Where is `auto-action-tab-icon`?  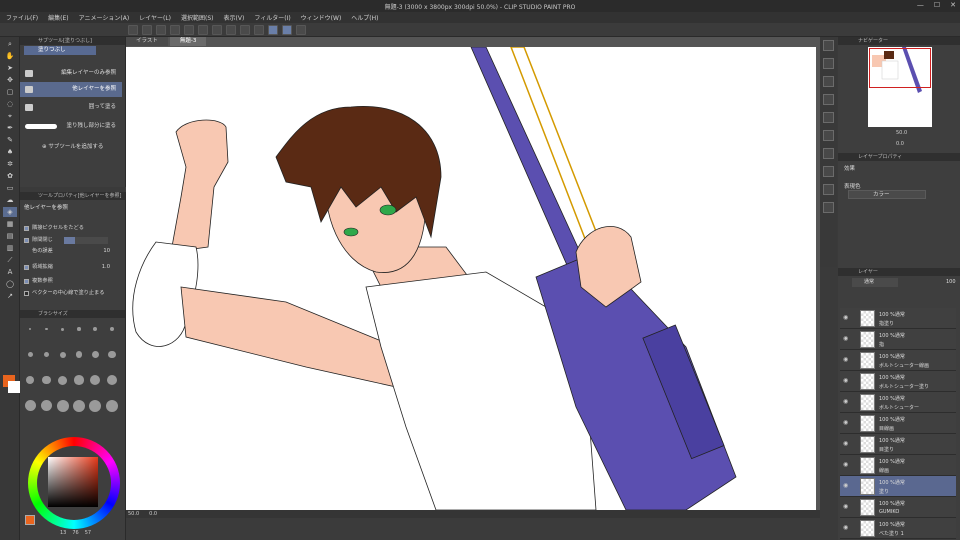
auto-action-tab-icon is located at coordinates (828, 171).